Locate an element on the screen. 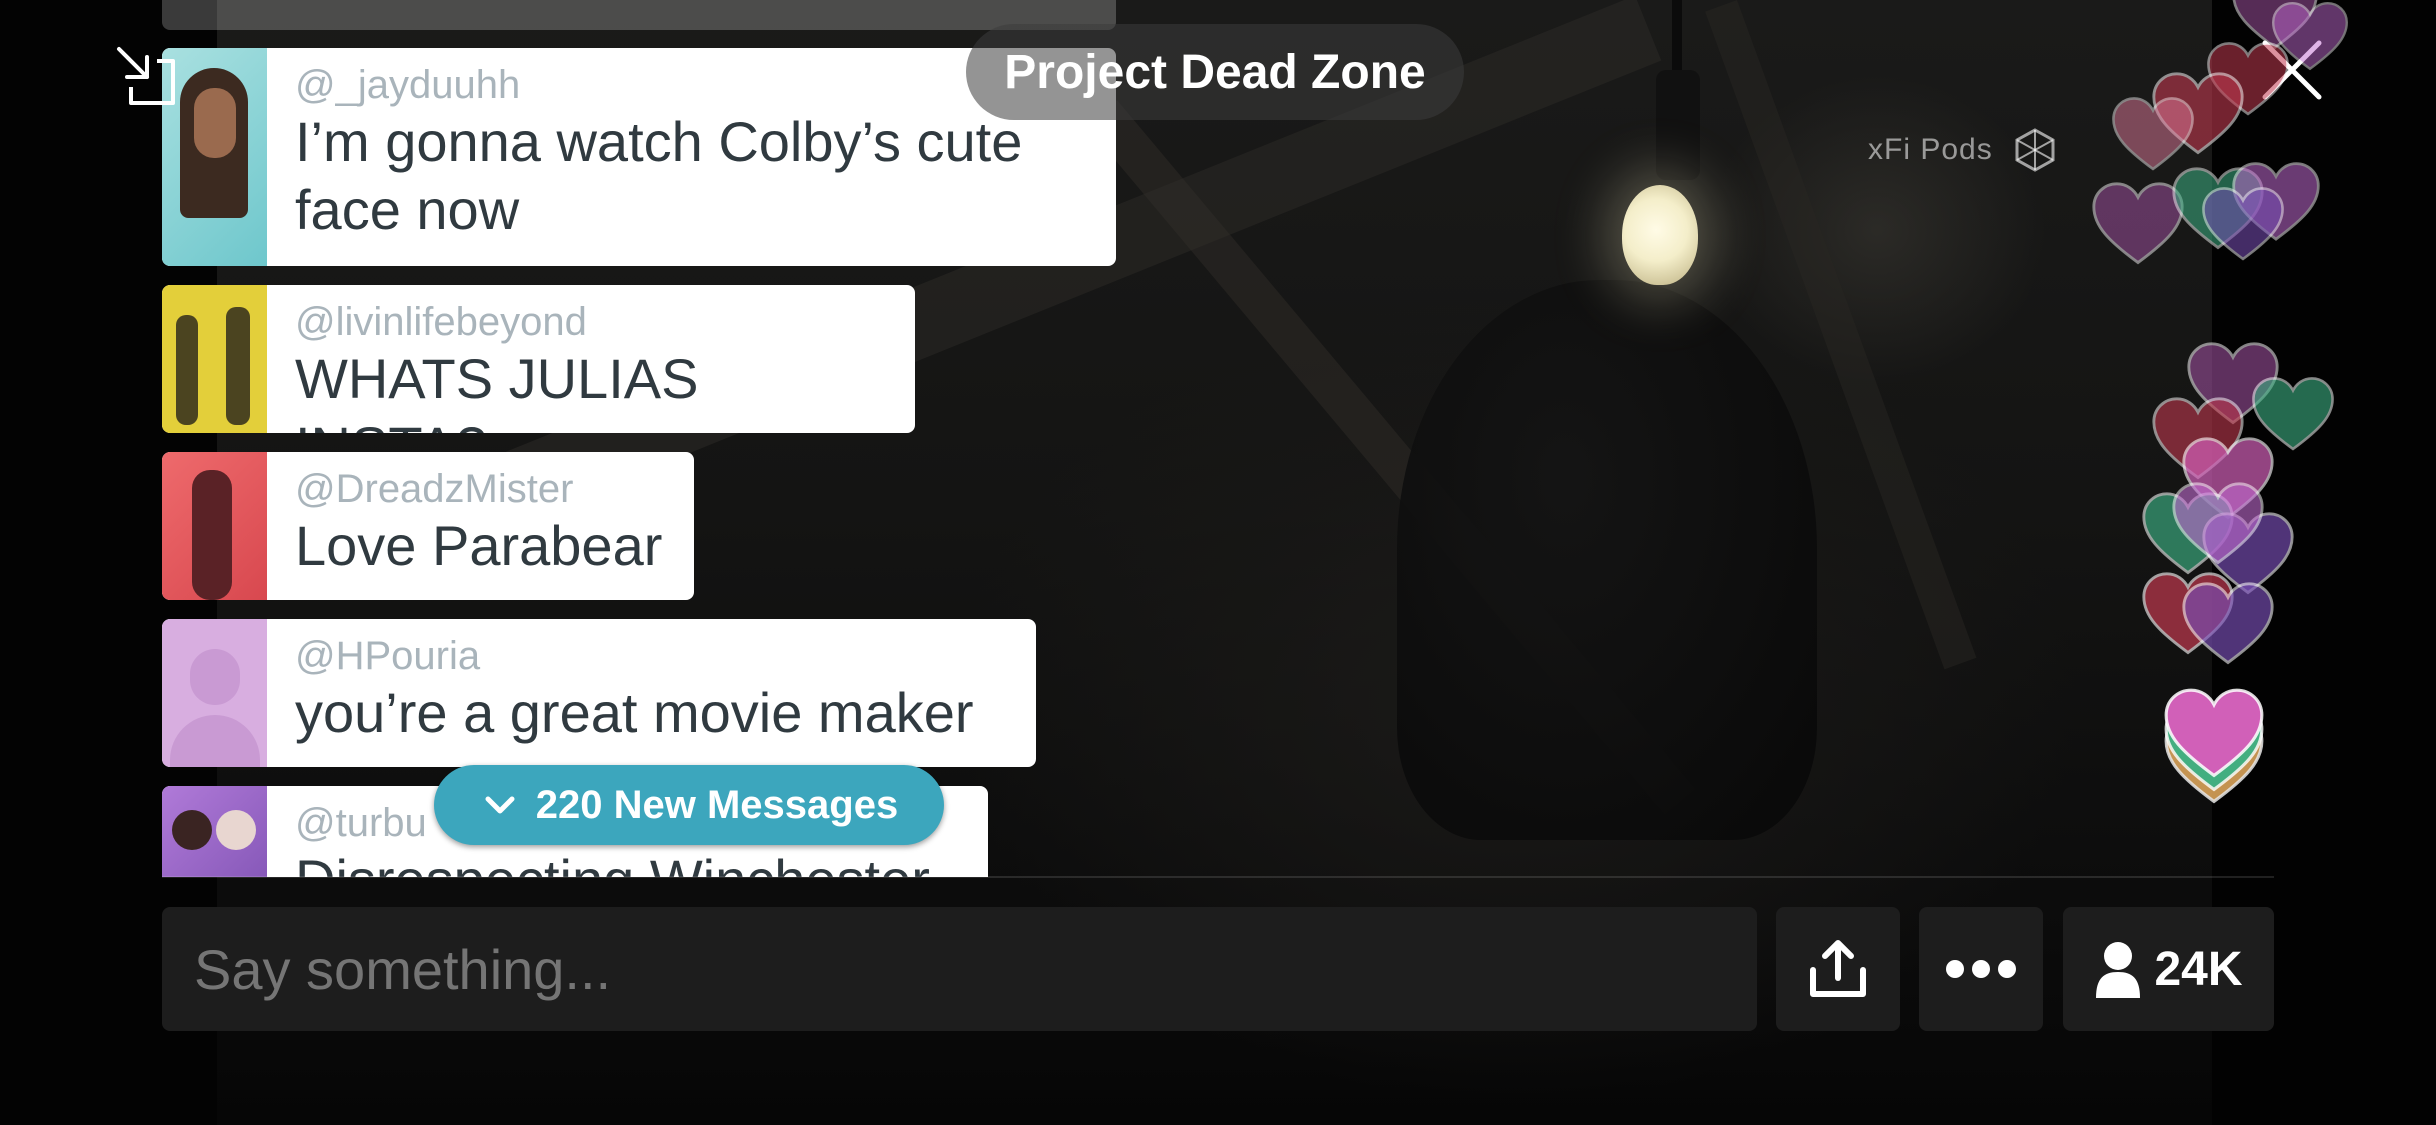 The width and height of the screenshot is (2436, 1125). chat-text: you’re a great movie maker is located at coordinates (634, 712).